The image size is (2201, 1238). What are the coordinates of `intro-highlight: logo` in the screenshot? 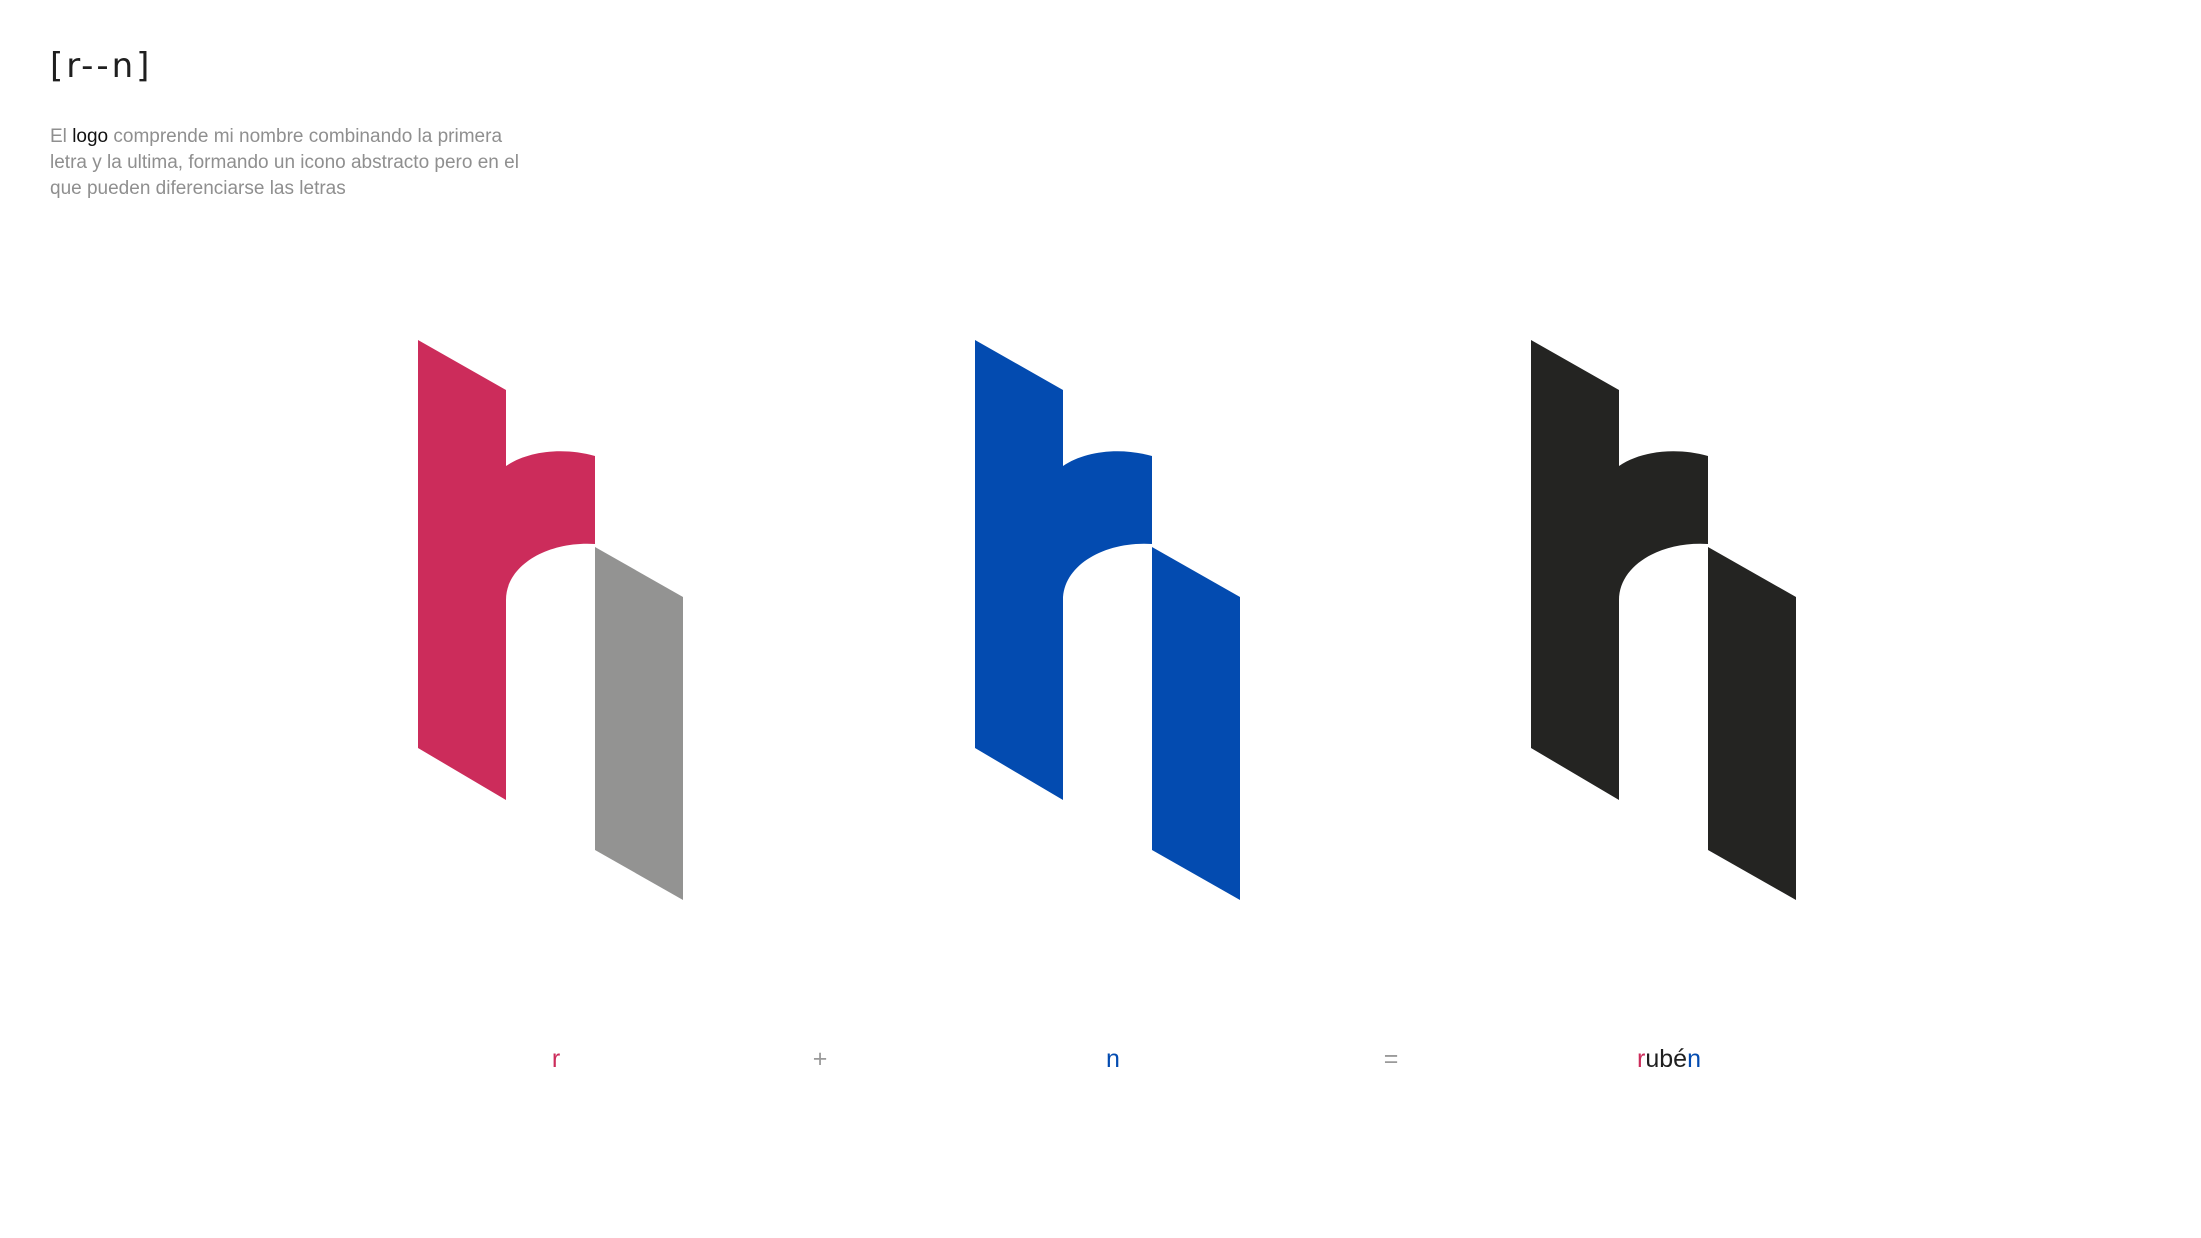 It's located at (90, 136).